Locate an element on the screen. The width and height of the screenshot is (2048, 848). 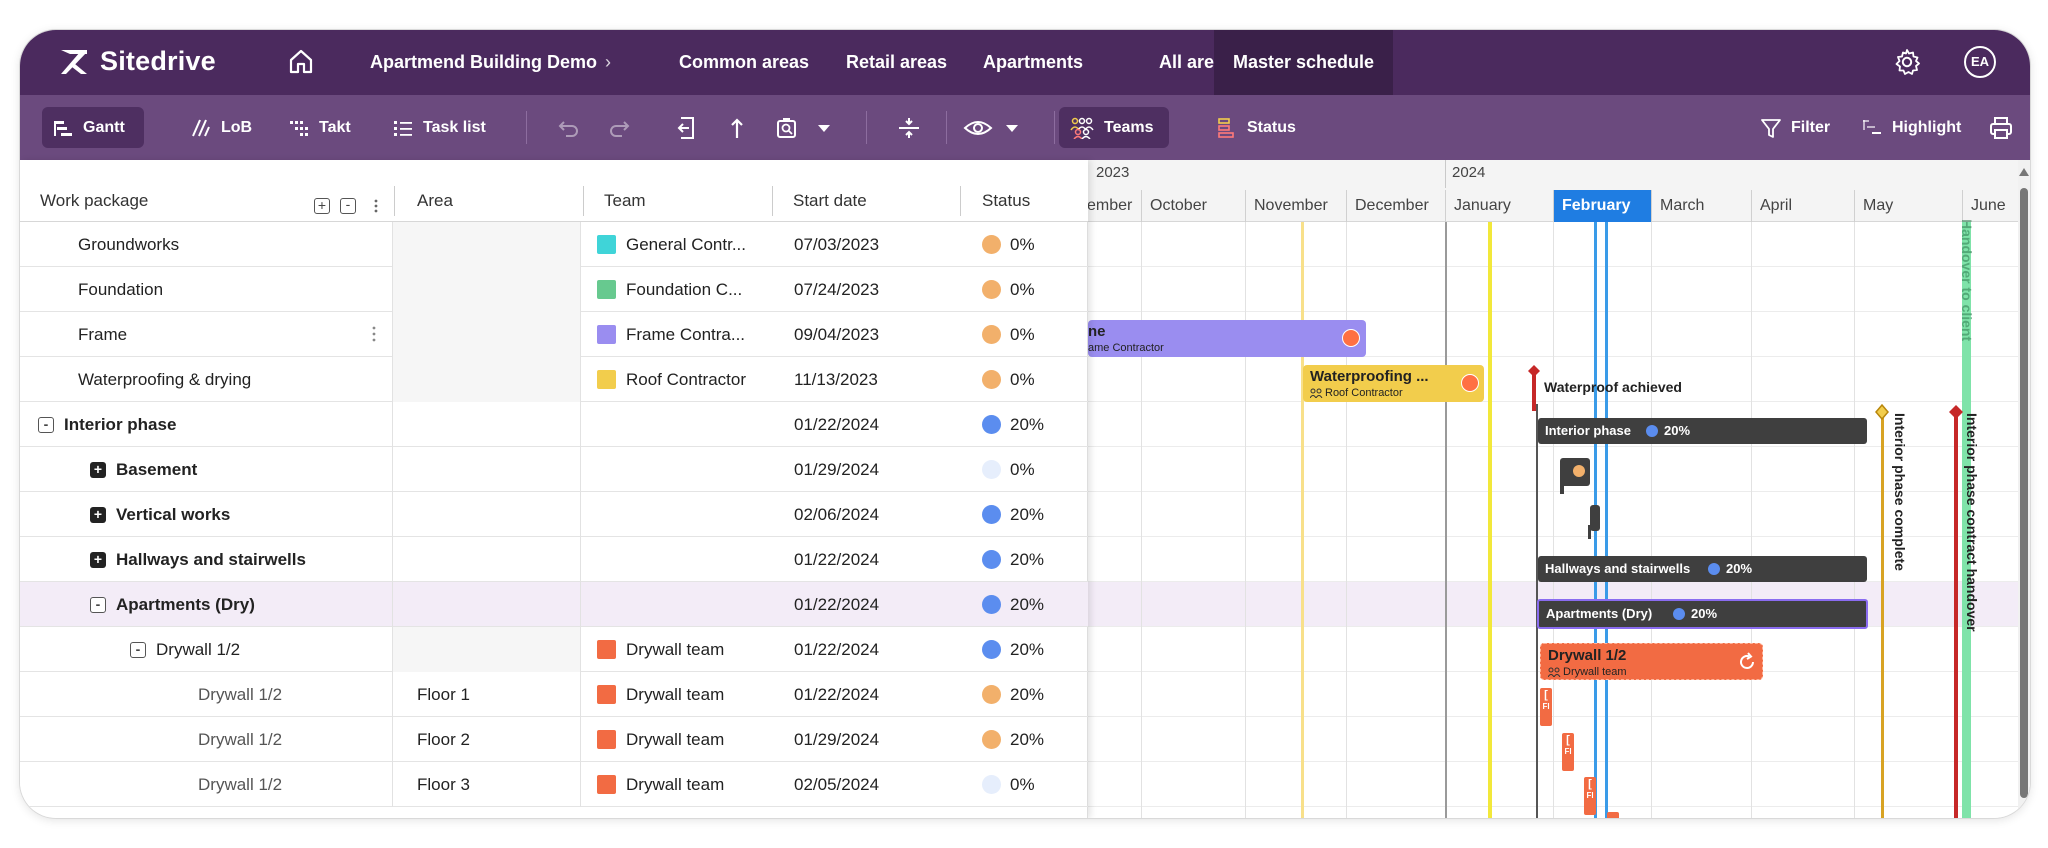
scrollbar-thumb is located at coordinates (2024, 493).